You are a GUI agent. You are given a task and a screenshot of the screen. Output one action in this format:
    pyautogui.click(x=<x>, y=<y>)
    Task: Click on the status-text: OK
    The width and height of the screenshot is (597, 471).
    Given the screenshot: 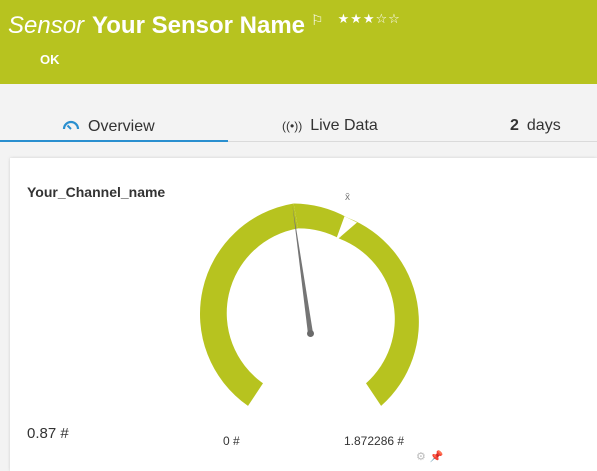 What is the action you would take?
    pyautogui.click(x=50, y=59)
    